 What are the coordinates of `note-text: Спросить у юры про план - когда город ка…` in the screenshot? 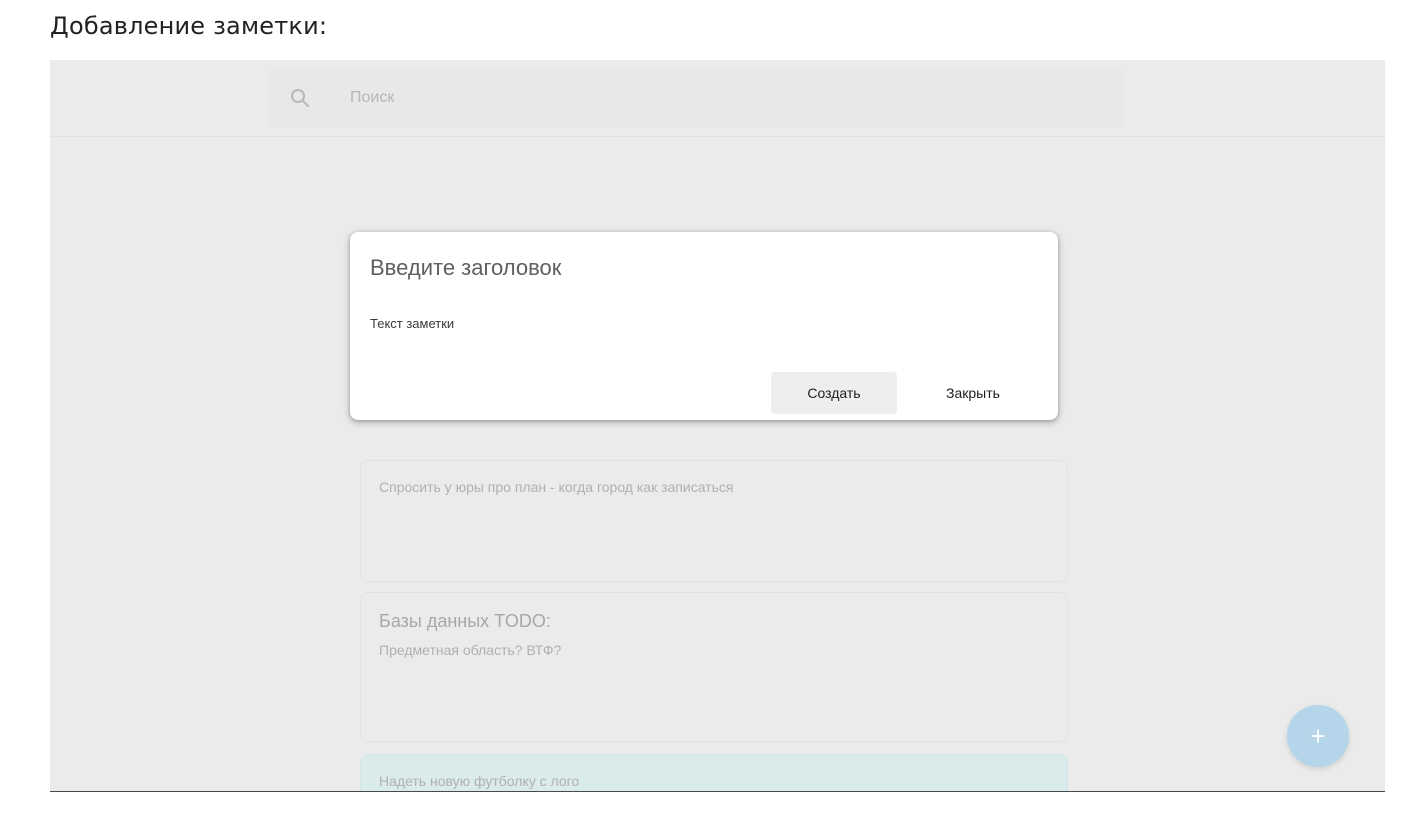 It's located at (556, 487).